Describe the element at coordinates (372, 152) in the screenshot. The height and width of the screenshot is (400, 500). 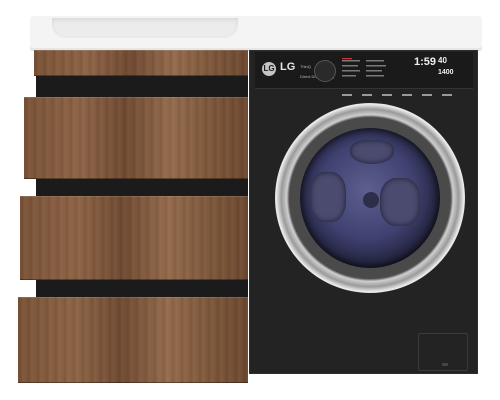
I see `drum-paddle-top` at that location.